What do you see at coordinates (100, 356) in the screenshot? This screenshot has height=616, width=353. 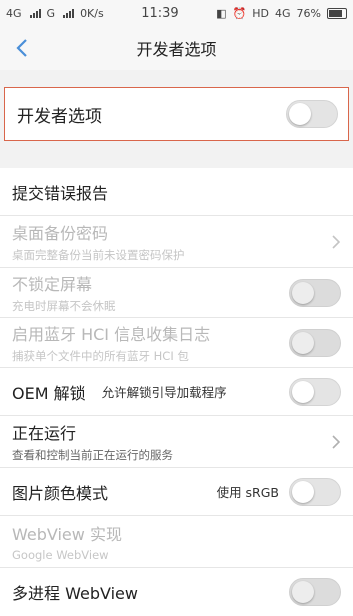 I see `hci-log-subtitle: 捕获单个文件中的所有蓝牙 HCI 包` at bounding box center [100, 356].